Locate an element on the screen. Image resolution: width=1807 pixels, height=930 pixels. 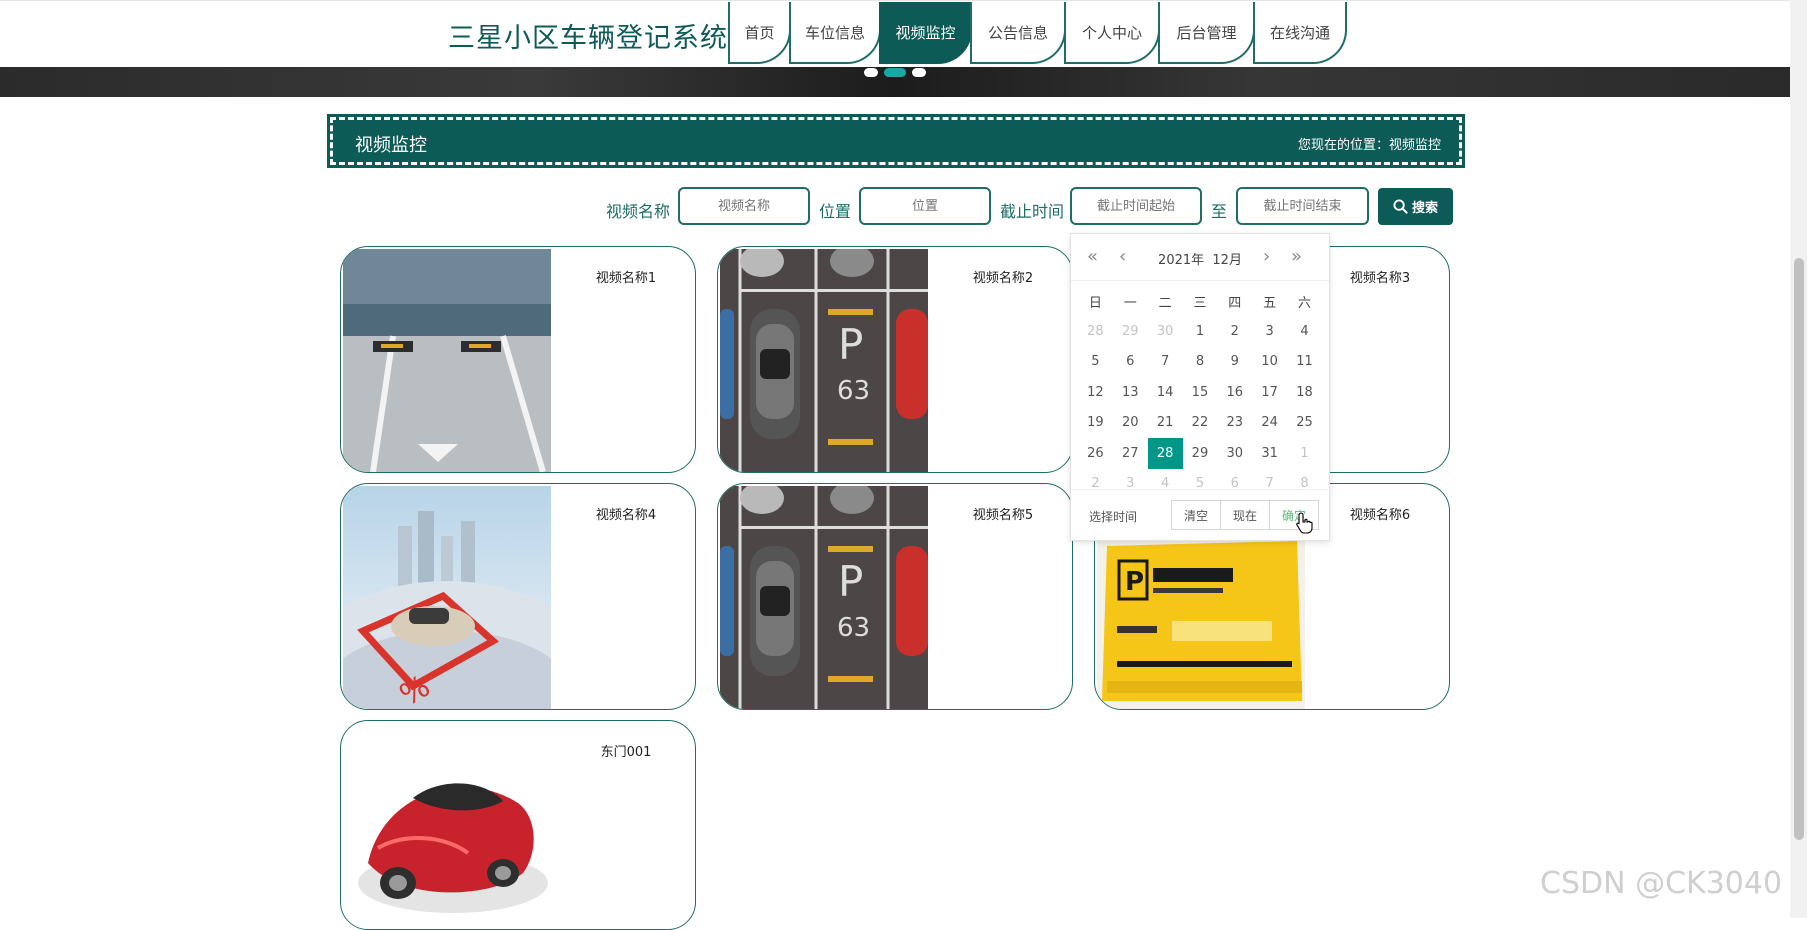
search-icon is located at coordinates (1400, 206).